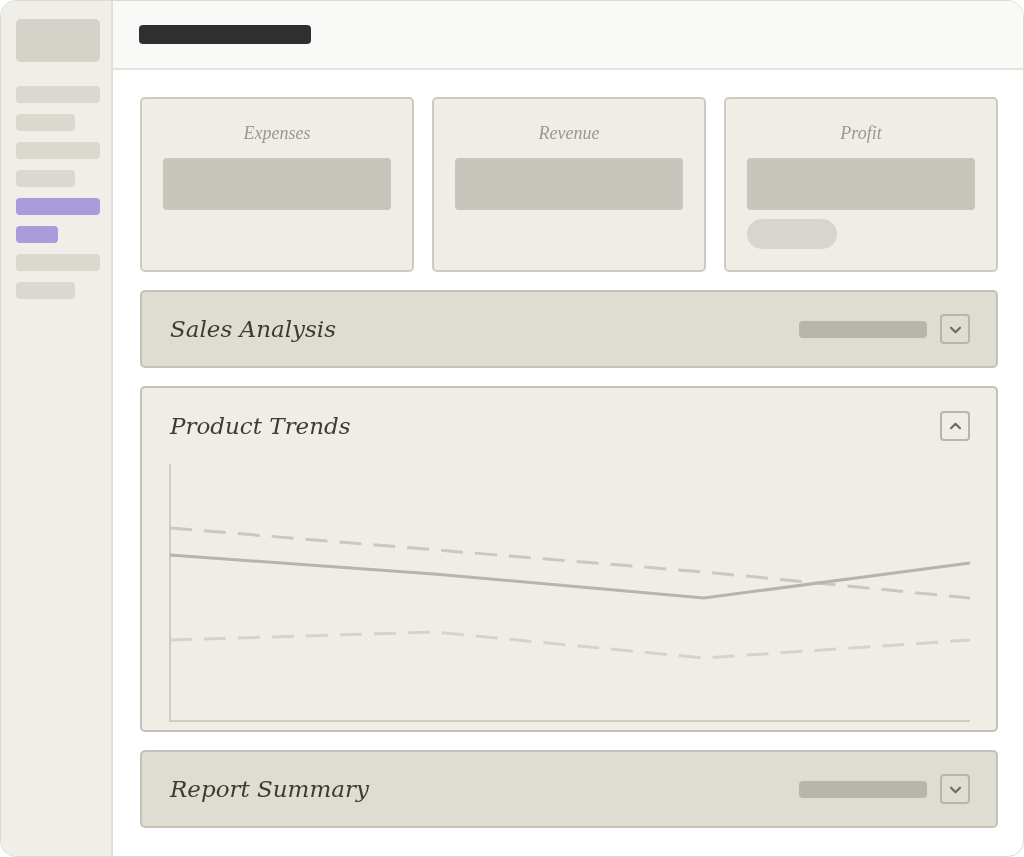 The image size is (1024, 857). What do you see at coordinates (861, 134) in the screenshot?
I see `card-label: Profit` at bounding box center [861, 134].